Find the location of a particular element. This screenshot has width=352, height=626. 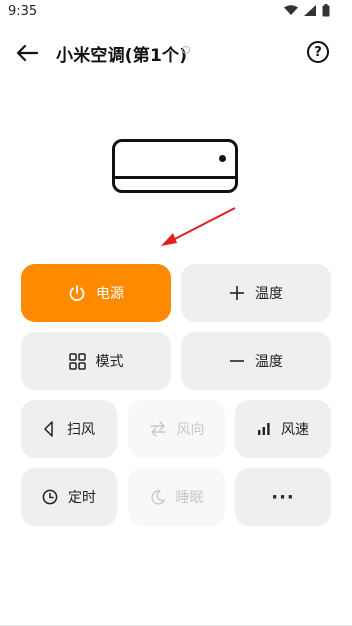

ac-vent-line is located at coordinates (175, 177).